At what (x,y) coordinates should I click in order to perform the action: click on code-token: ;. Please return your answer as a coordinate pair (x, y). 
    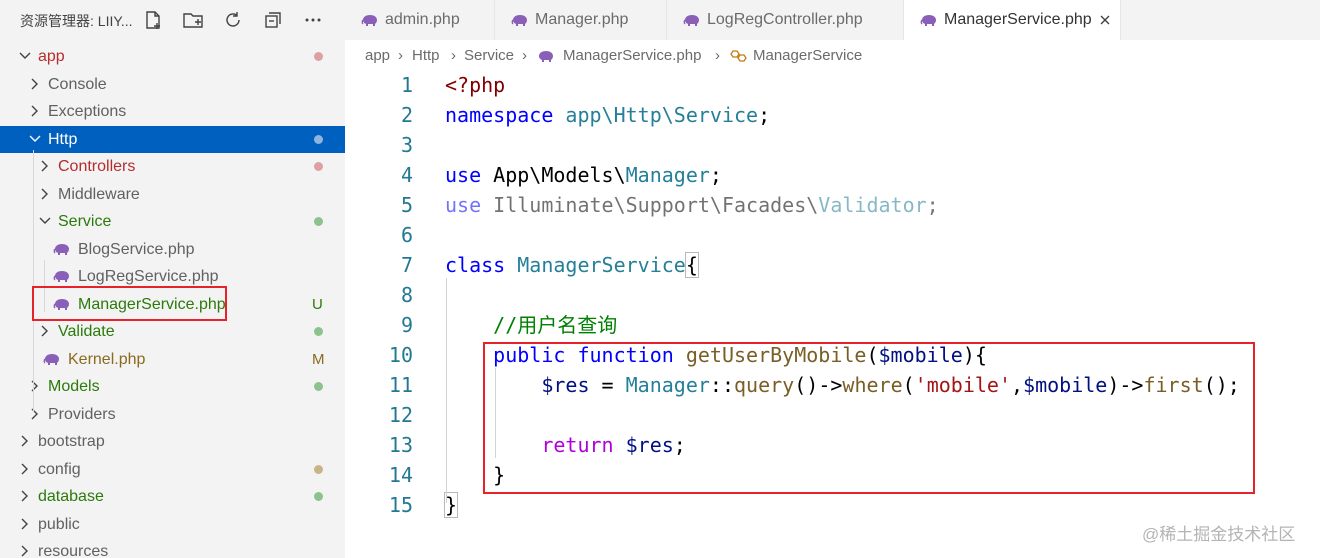
    Looking at the image, I should click on (932, 205).